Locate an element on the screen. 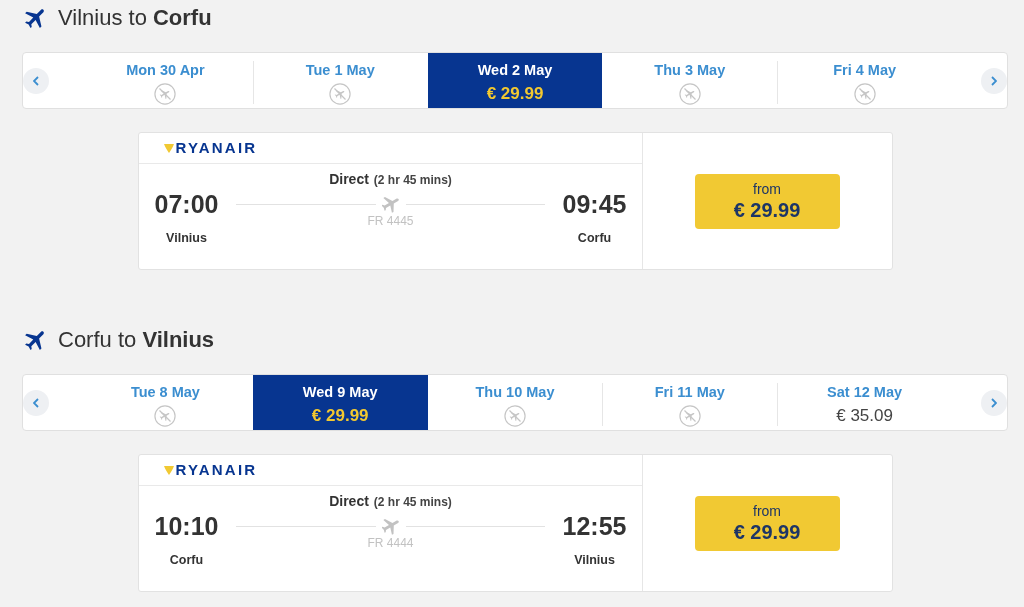  arrival-time: 12:55 is located at coordinates (594, 526).